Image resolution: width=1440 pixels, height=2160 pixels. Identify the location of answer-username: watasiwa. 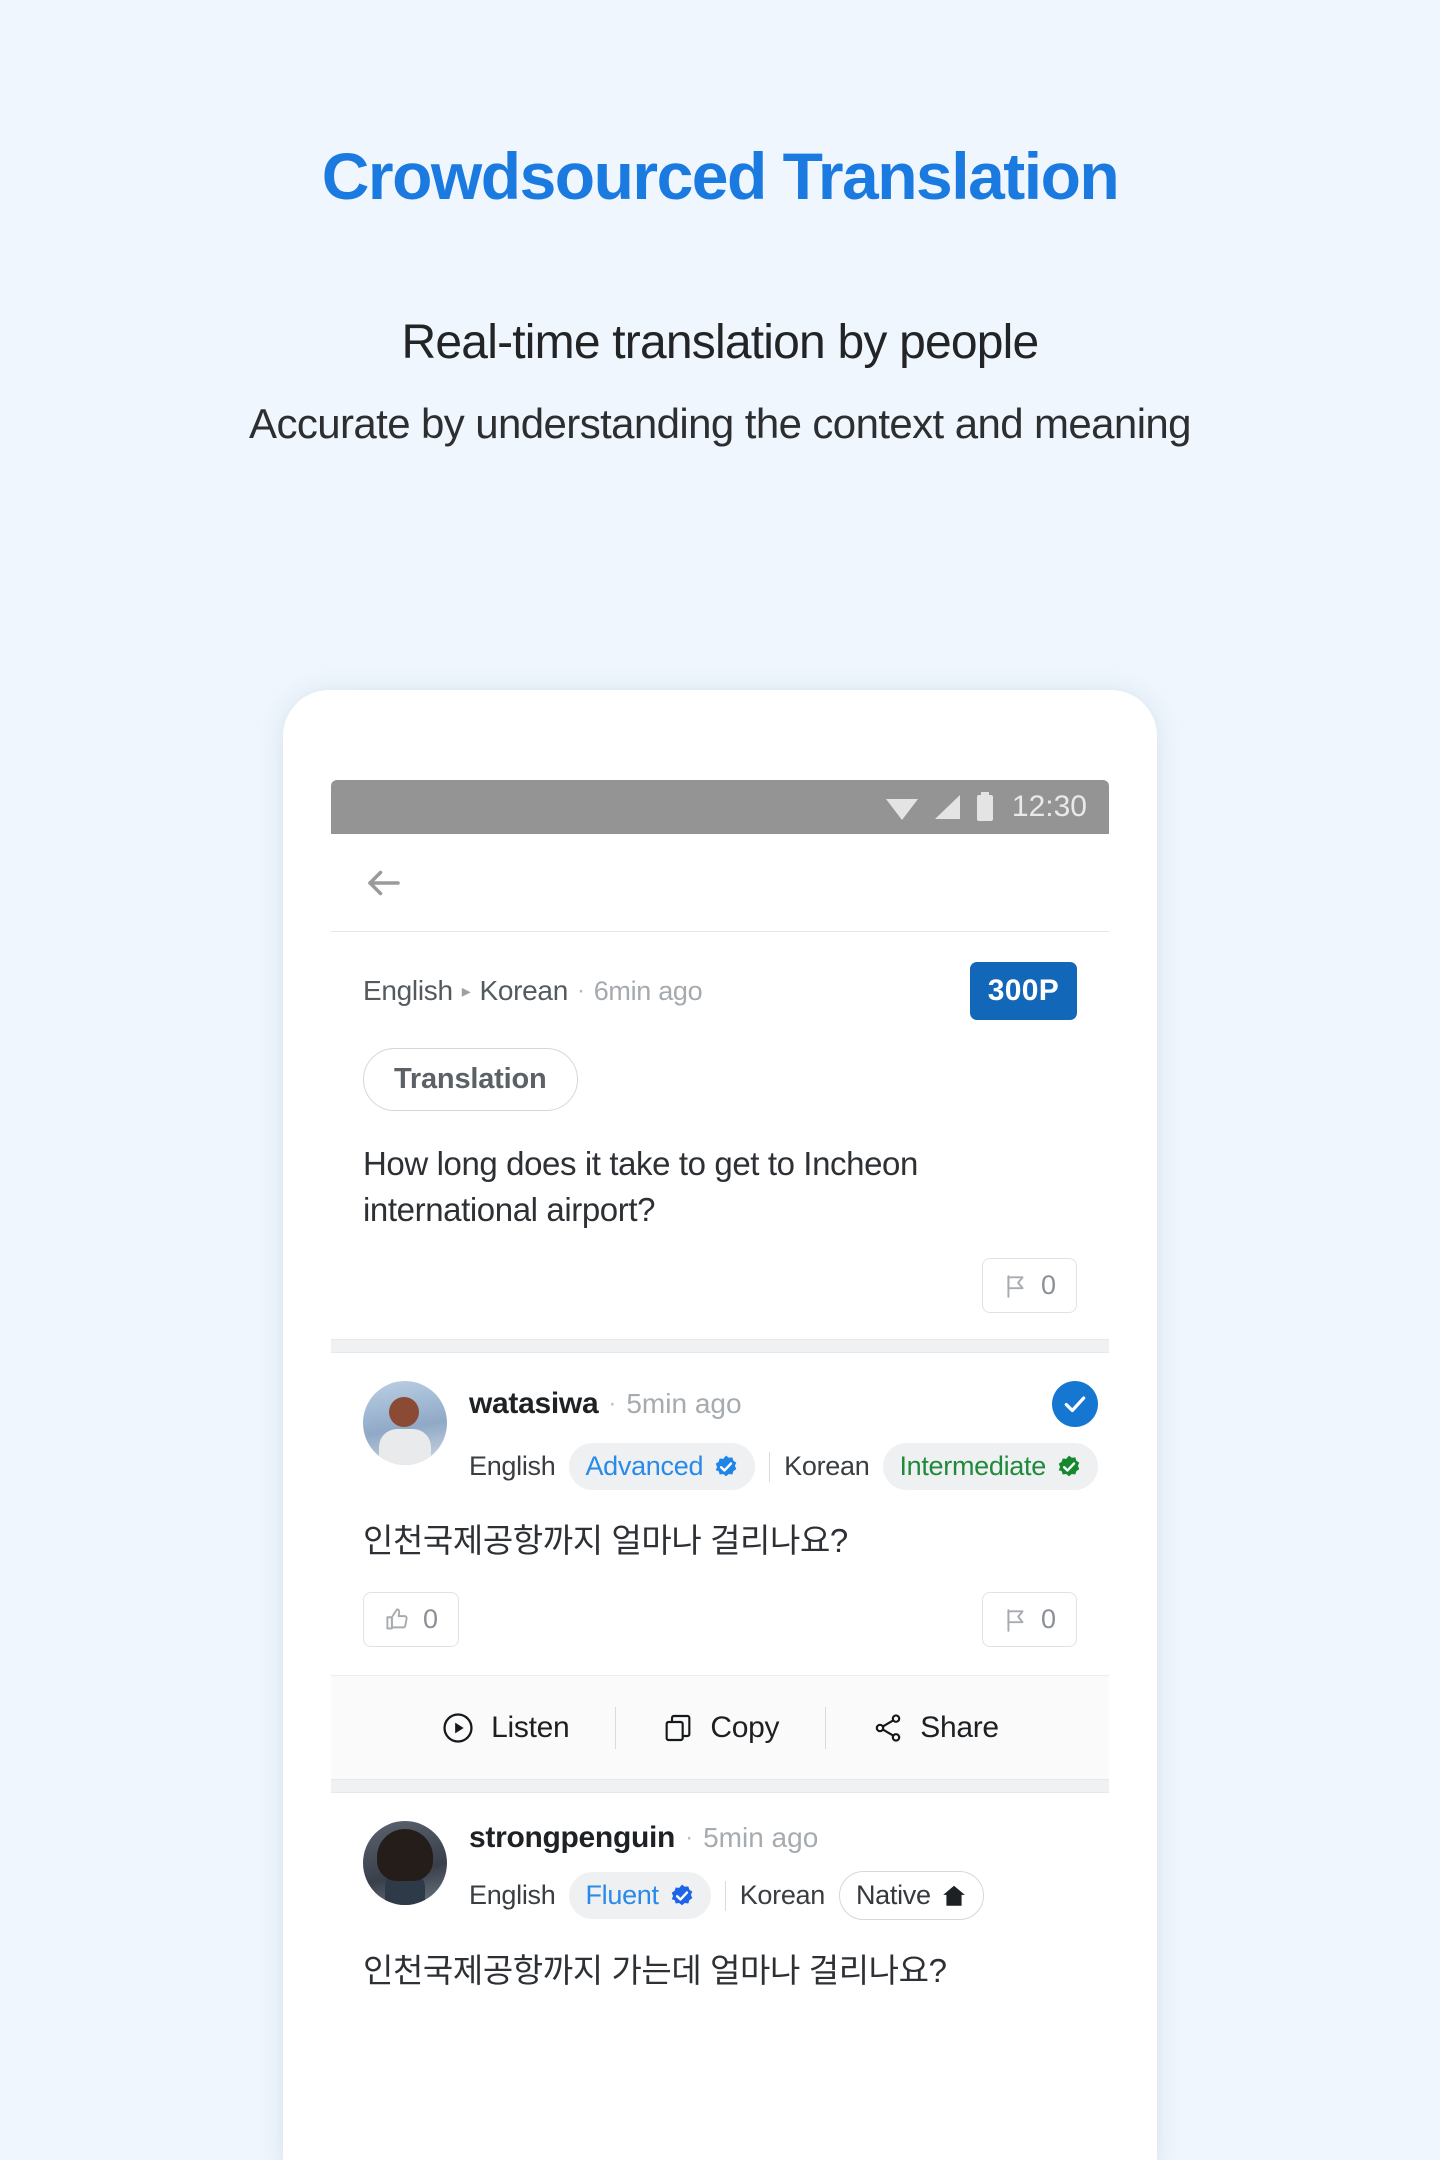
(534, 1404).